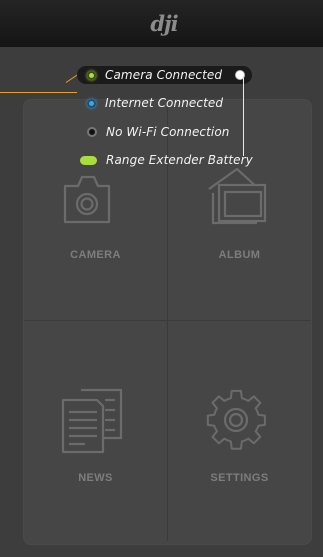 This screenshot has height=557, width=323. I want to click on top-bar: dji, so click(161, 23).